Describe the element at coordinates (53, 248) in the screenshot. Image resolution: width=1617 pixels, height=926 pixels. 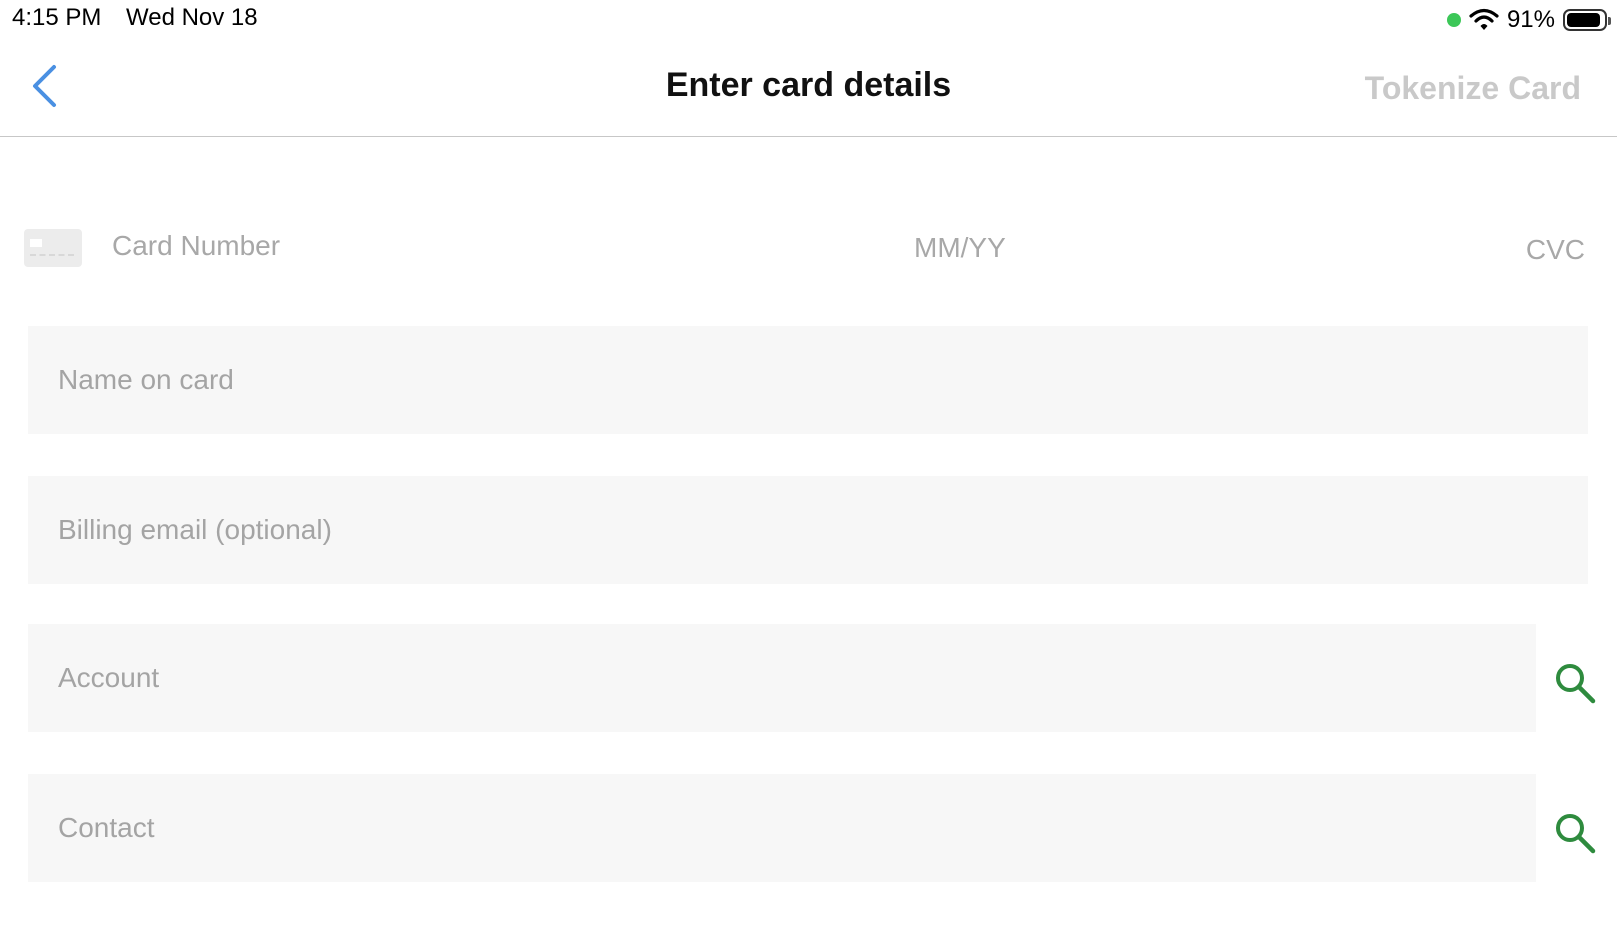
I see `credit-card-icon` at that location.